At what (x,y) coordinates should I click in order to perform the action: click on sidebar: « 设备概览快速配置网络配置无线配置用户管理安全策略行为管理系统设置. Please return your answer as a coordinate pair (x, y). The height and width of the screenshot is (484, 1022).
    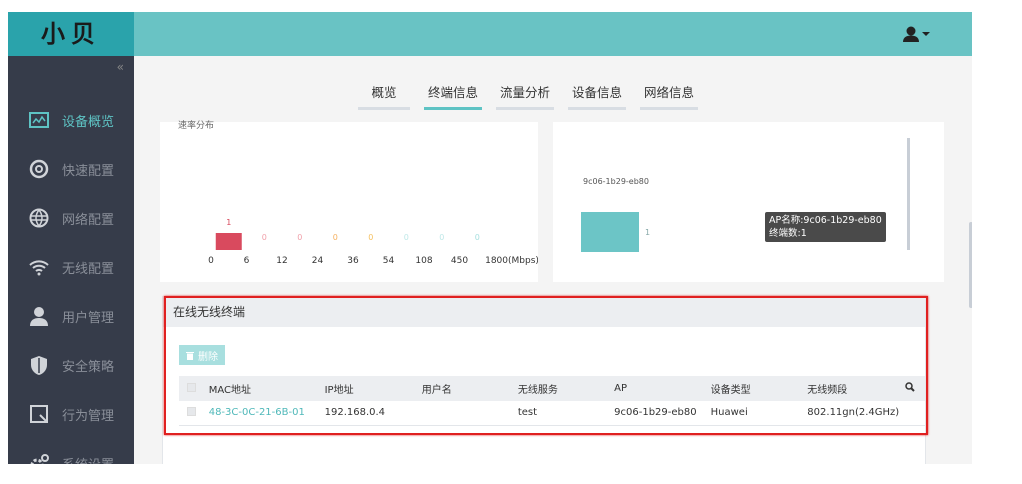
    Looking at the image, I should click on (71, 260).